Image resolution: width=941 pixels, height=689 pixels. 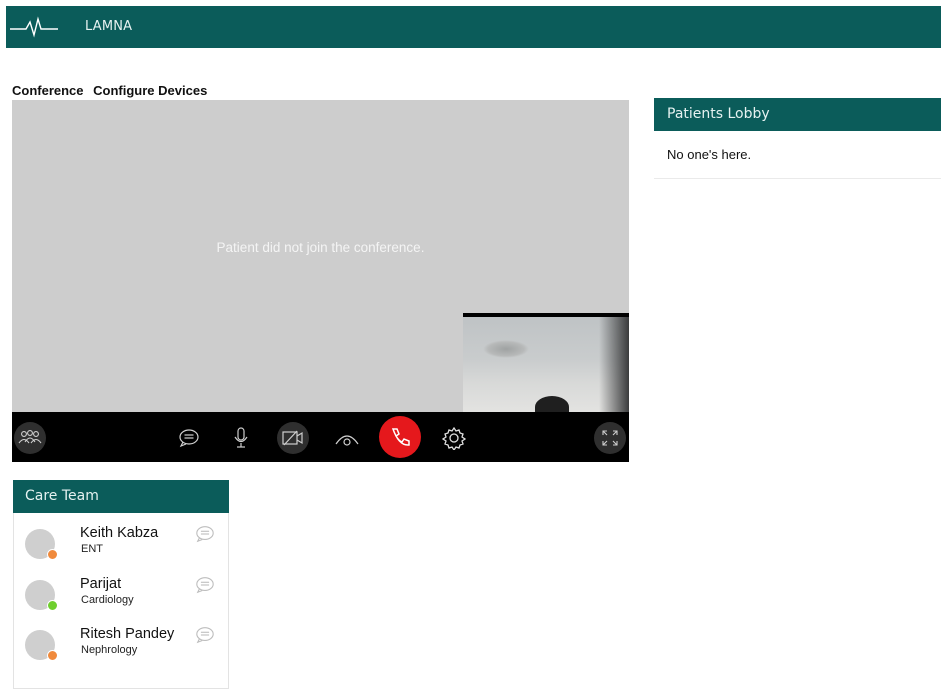 I want to click on call-control-bar, so click(x=320, y=437).